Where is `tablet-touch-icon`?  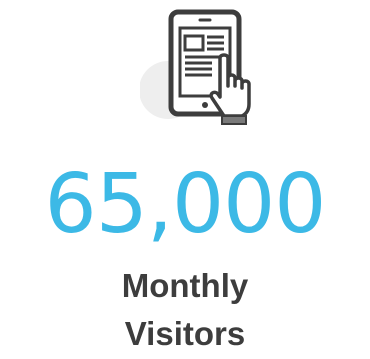 tablet-touch-icon is located at coordinates (200, 67).